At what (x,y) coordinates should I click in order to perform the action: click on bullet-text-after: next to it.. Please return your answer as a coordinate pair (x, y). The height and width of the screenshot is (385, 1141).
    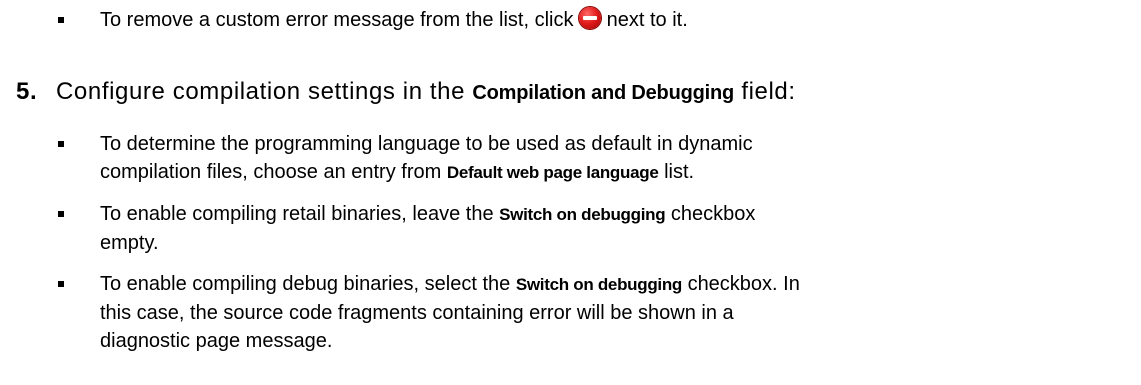
    Looking at the image, I should click on (647, 20).